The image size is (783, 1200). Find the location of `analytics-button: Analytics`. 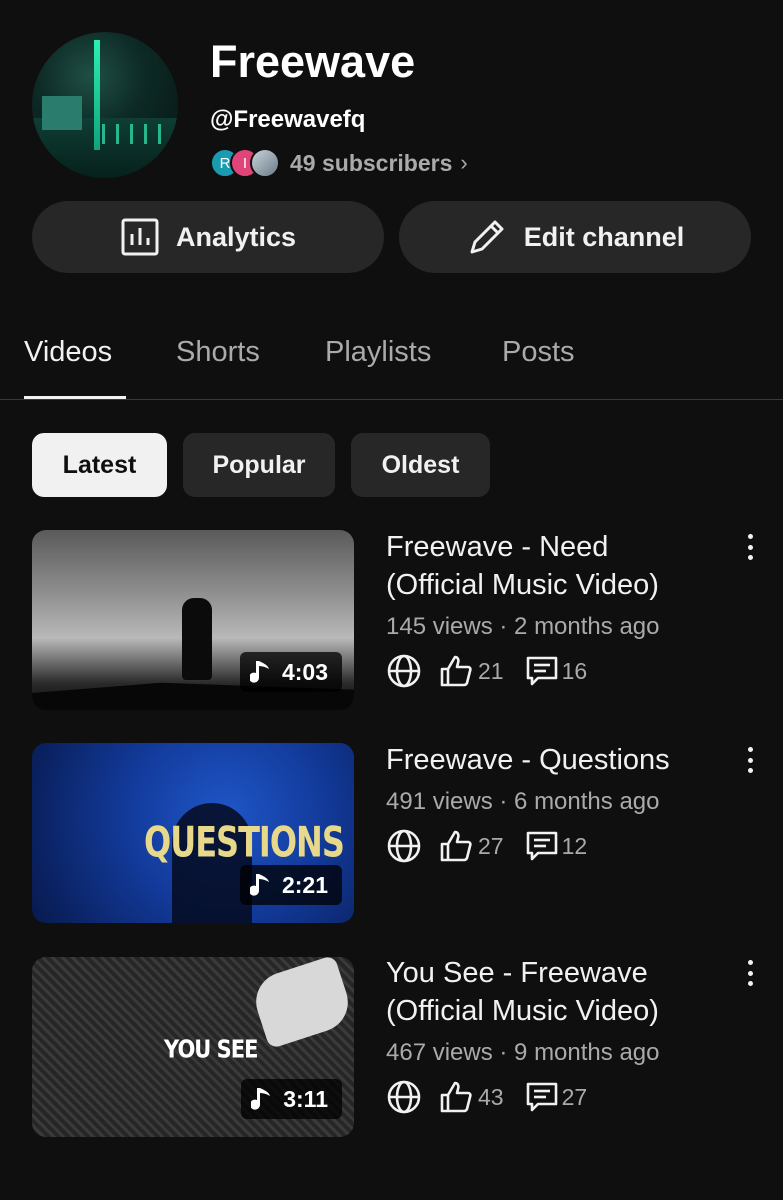

analytics-button: Analytics is located at coordinates (208, 237).